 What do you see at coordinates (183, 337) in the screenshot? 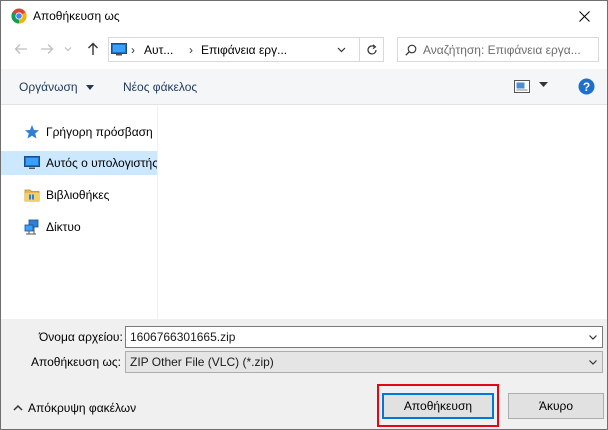
I see `filename-value: 1606766301665.zip` at bounding box center [183, 337].